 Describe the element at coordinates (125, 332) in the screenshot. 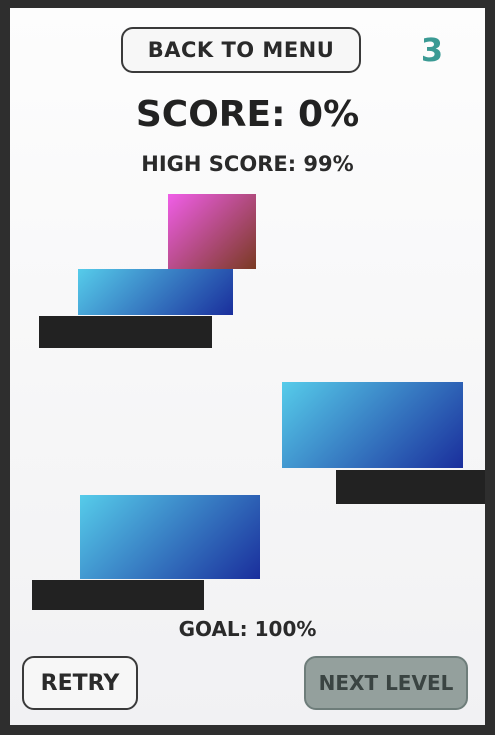

I see `platform-left-top` at that location.